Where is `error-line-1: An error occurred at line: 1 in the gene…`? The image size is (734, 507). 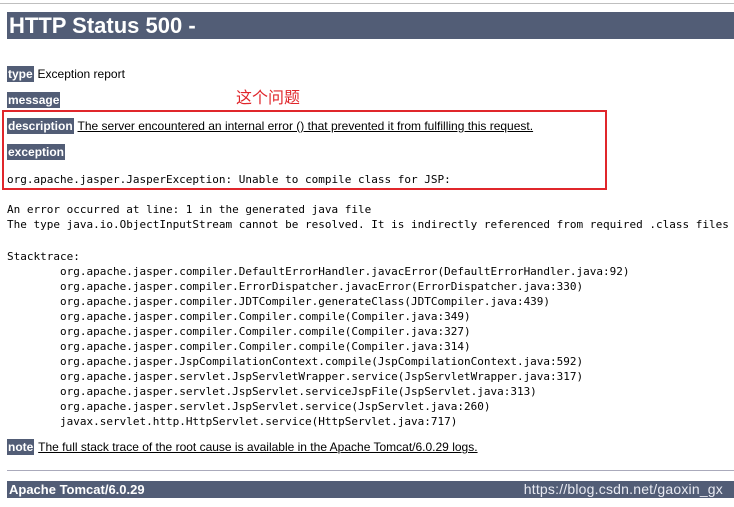
error-line-1: An error occurred at line: 1 in the gene… is located at coordinates (189, 209).